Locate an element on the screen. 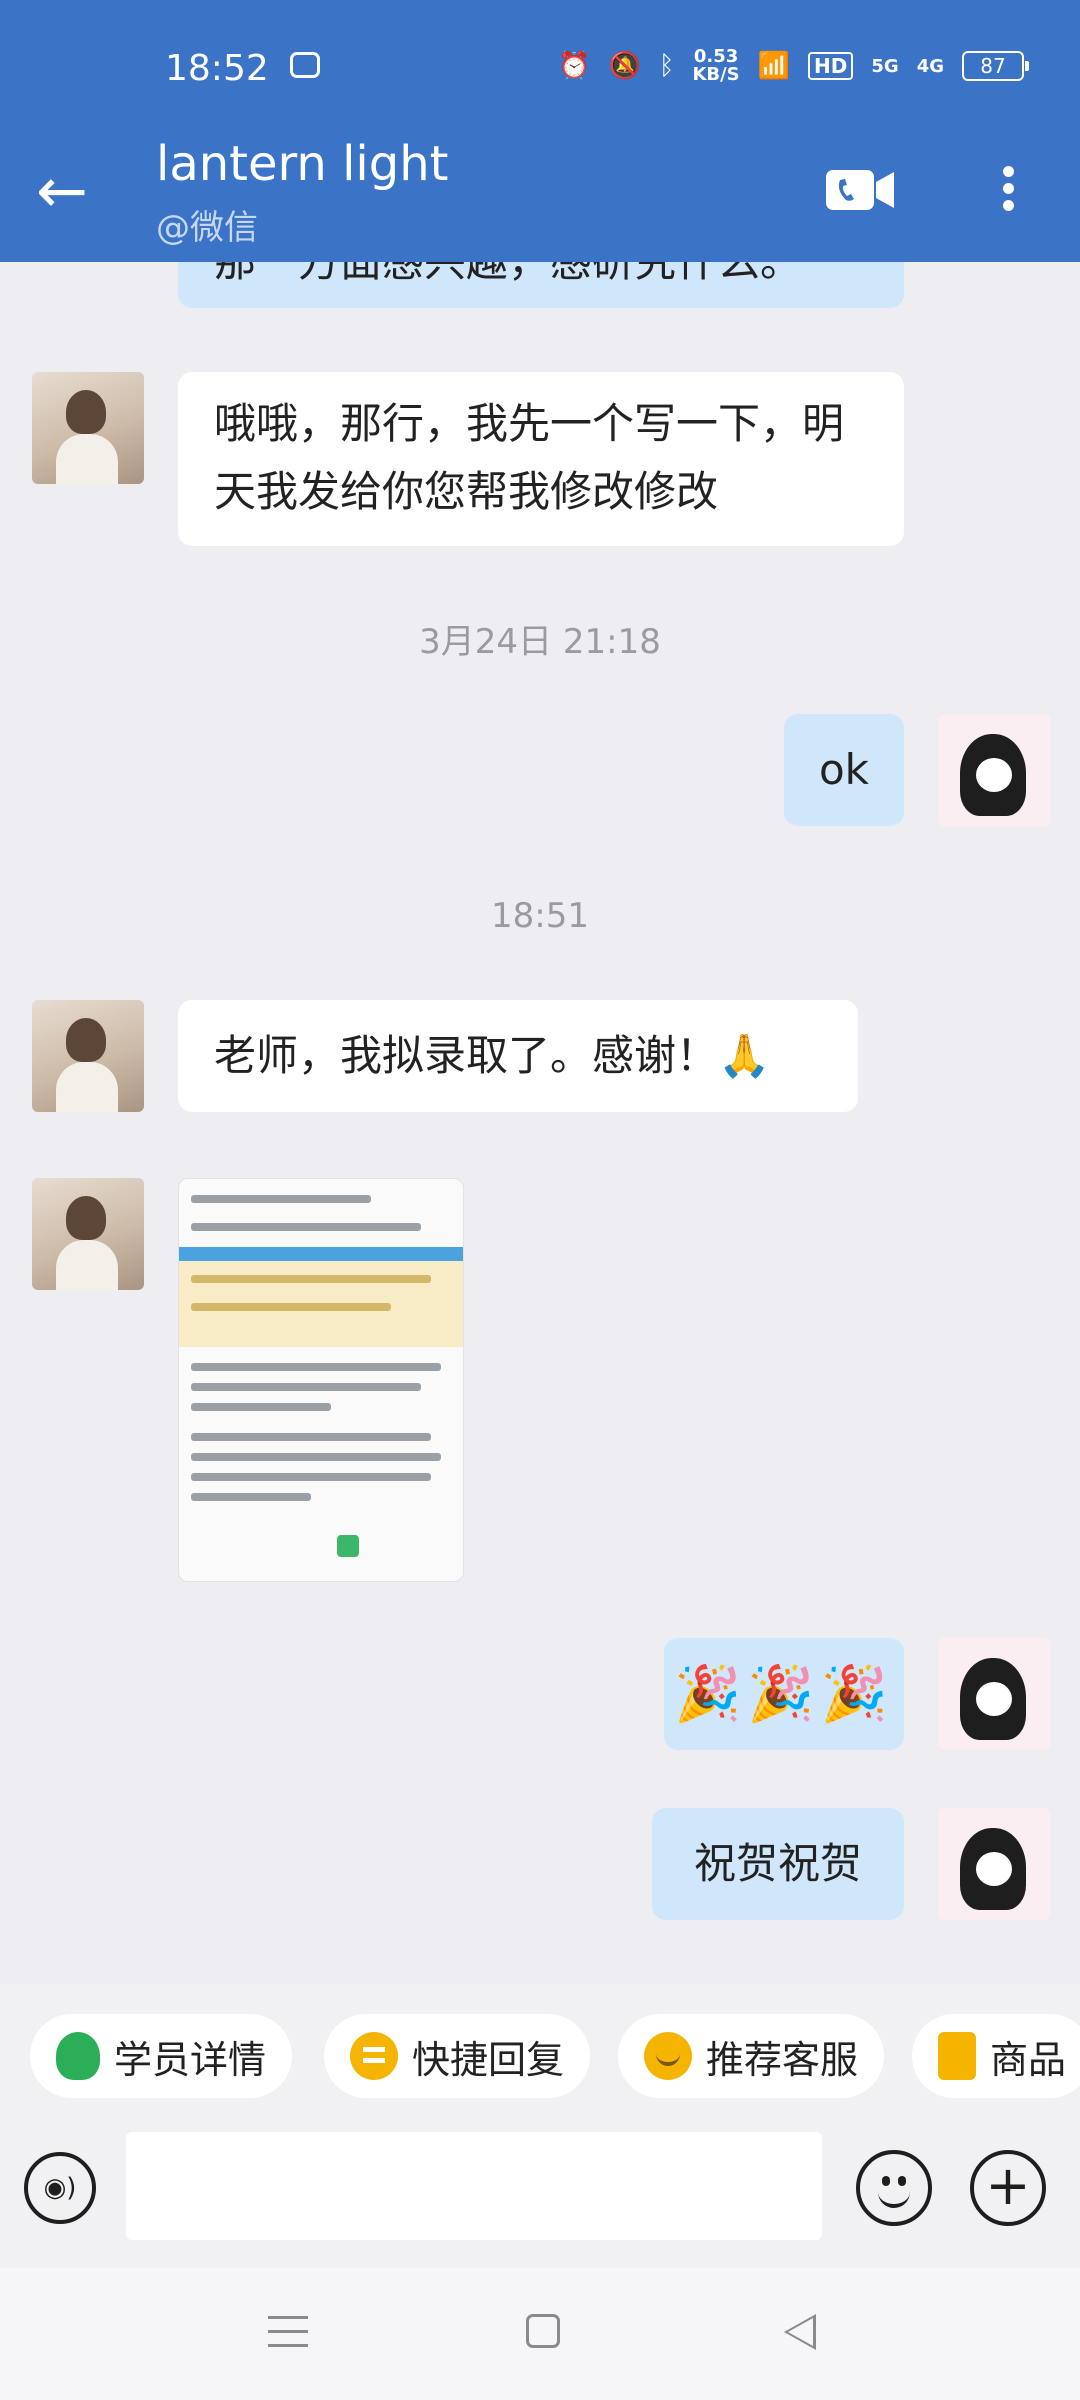  message-bubble: 老师，我拟录取了。感谢！🙏 is located at coordinates (518, 1056).